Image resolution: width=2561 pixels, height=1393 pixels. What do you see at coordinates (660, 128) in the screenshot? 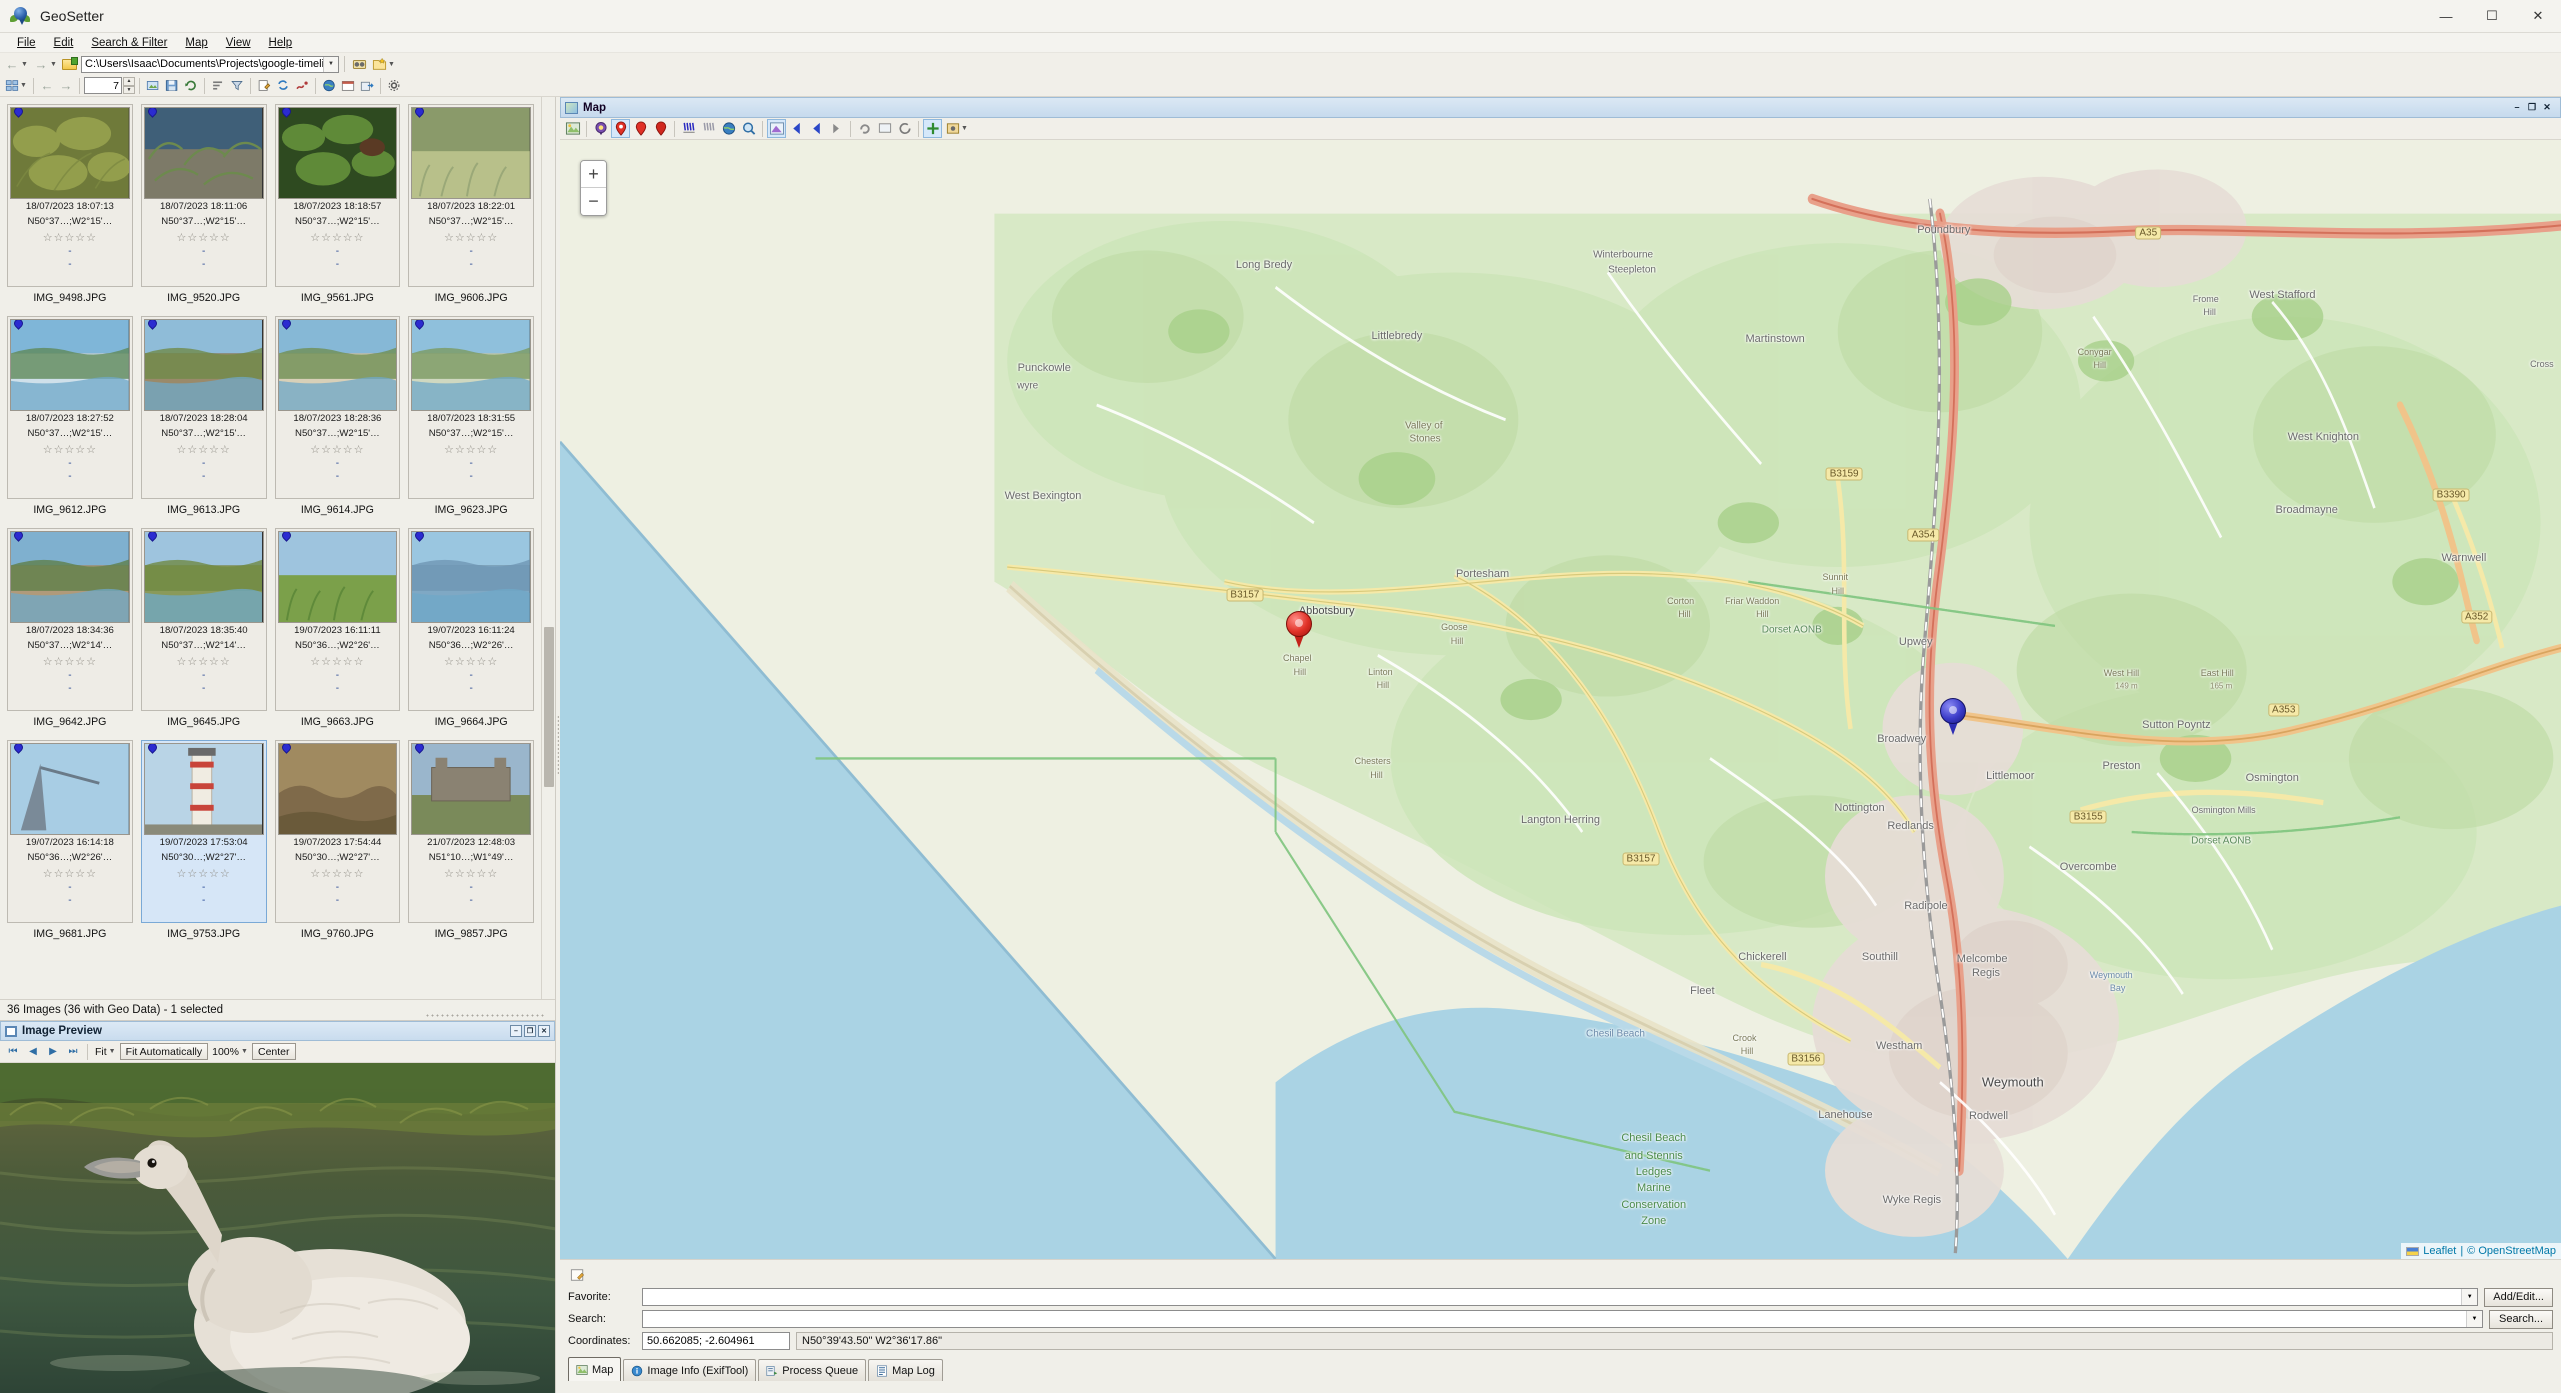
I see `center-marker-icon` at bounding box center [660, 128].